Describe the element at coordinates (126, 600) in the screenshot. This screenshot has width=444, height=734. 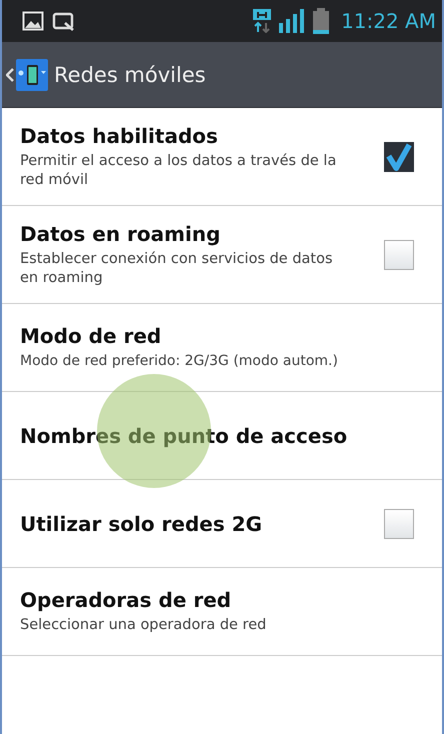
I see `item-title: Operadoras de red` at that location.